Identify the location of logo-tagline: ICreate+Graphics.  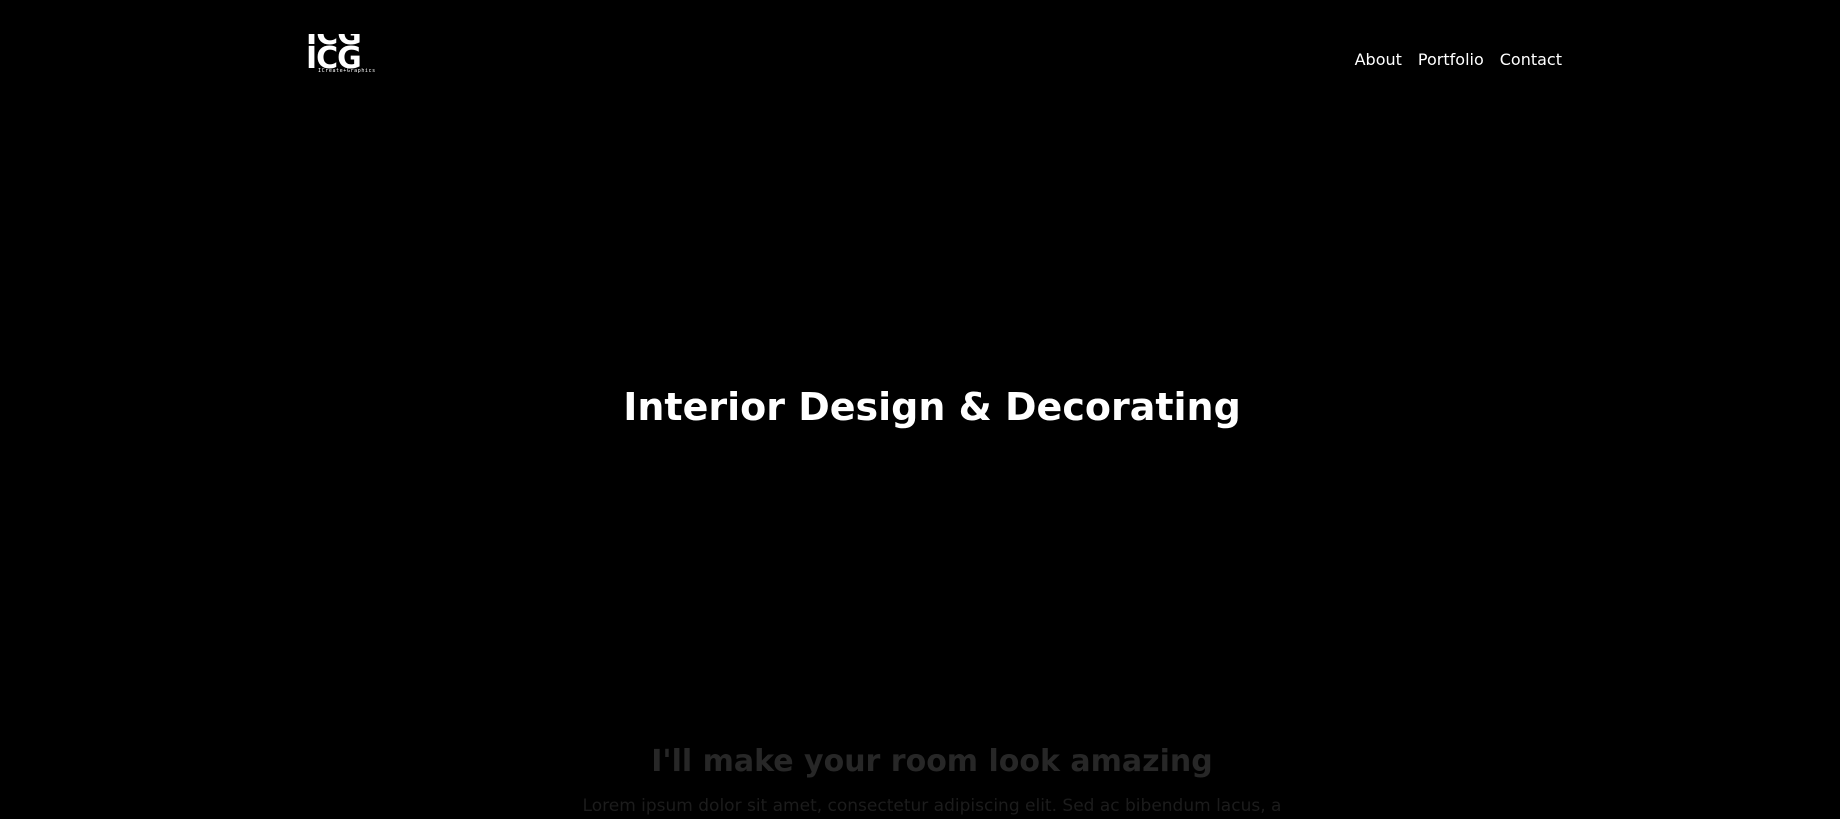
(347, 71).